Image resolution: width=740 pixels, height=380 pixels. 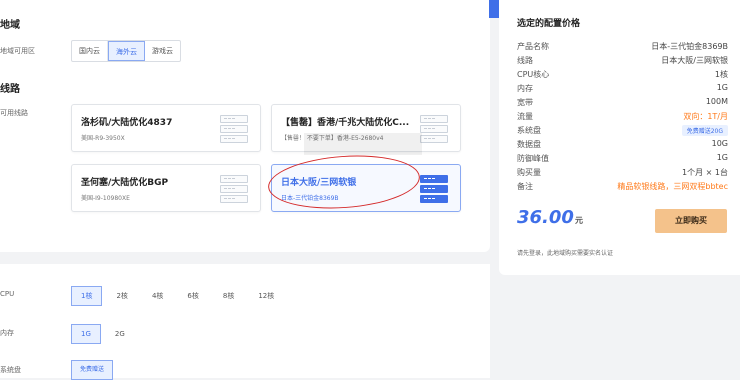 I want to click on memory-option-2g: 2G, so click(x=120, y=334).